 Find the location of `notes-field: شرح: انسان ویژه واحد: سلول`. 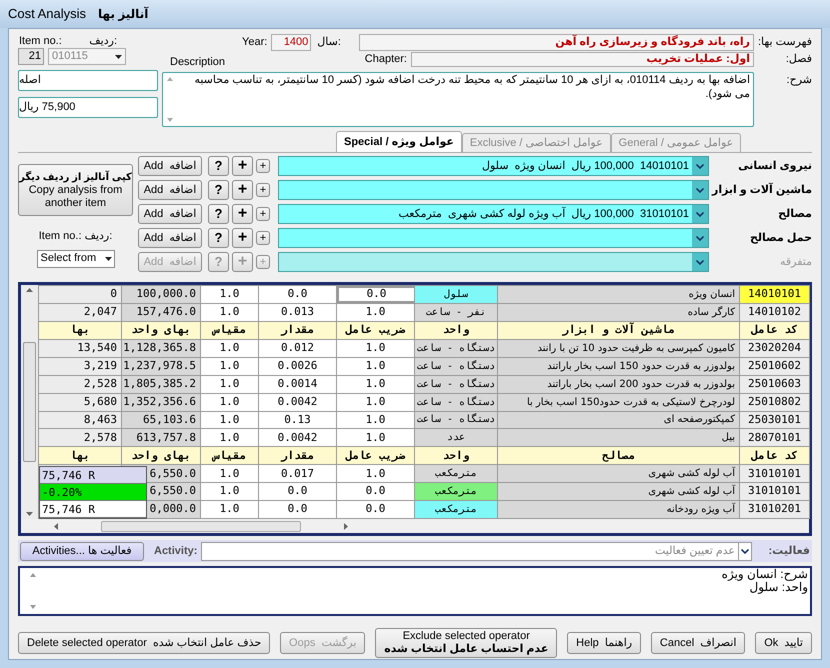

notes-field: شرح: انسان ویژه واحد: سلول is located at coordinates (415, 591).